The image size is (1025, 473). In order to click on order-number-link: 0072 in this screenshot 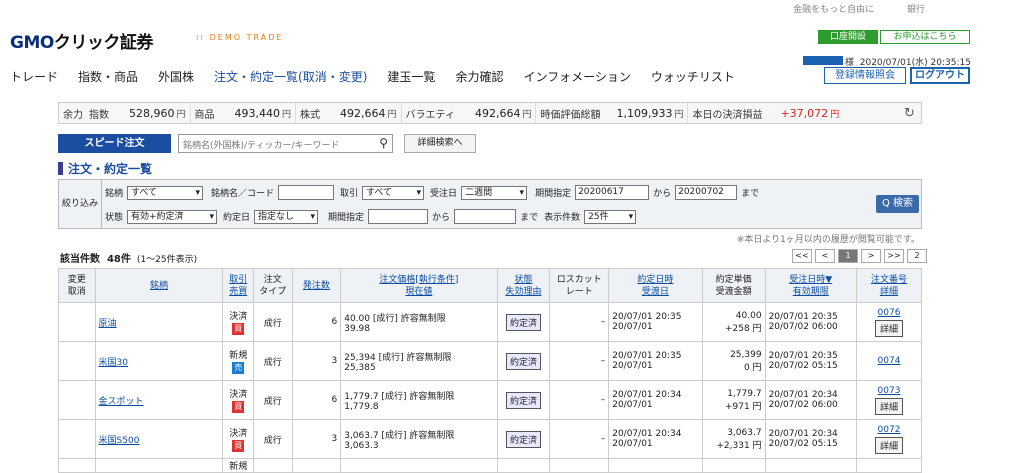, I will do `click(889, 430)`.